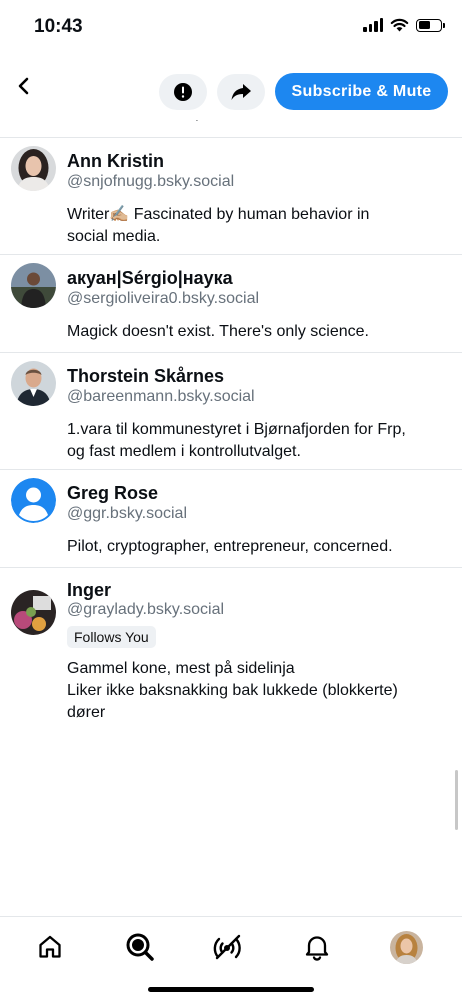 The height and width of the screenshot is (1001, 462). What do you see at coordinates (231, 28) in the screenshot?
I see `status-bar: 10:43` at bounding box center [231, 28].